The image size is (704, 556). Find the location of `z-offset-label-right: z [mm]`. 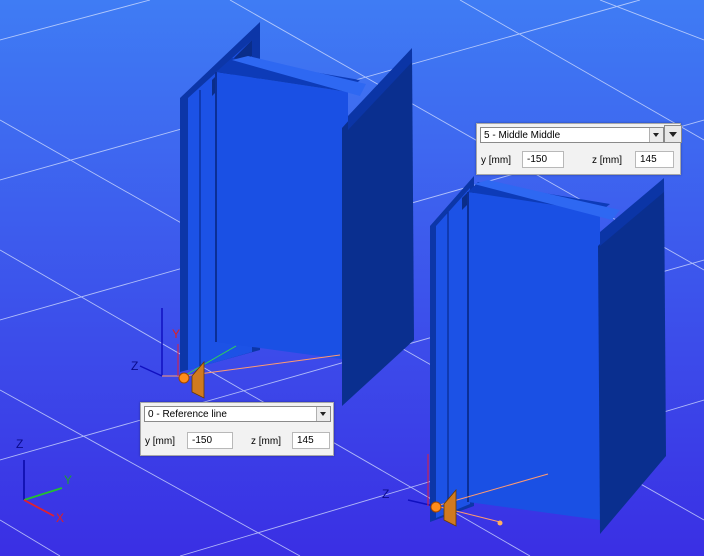

z-offset-label-right: z [mm] is located at coordinates (607, 160).